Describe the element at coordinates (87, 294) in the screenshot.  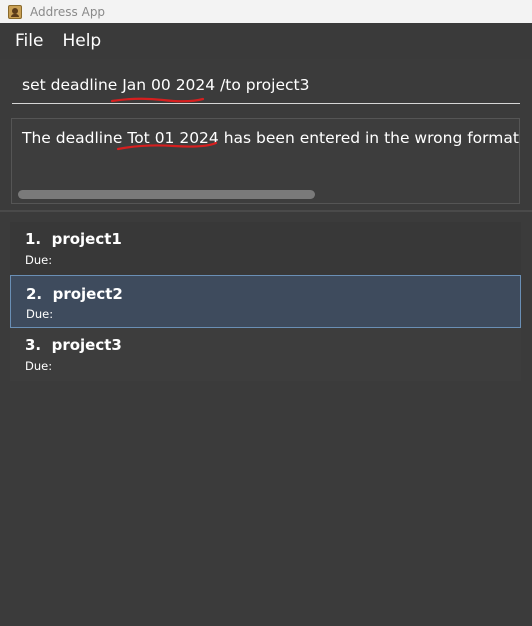
I see `project-name: project2` at that location.